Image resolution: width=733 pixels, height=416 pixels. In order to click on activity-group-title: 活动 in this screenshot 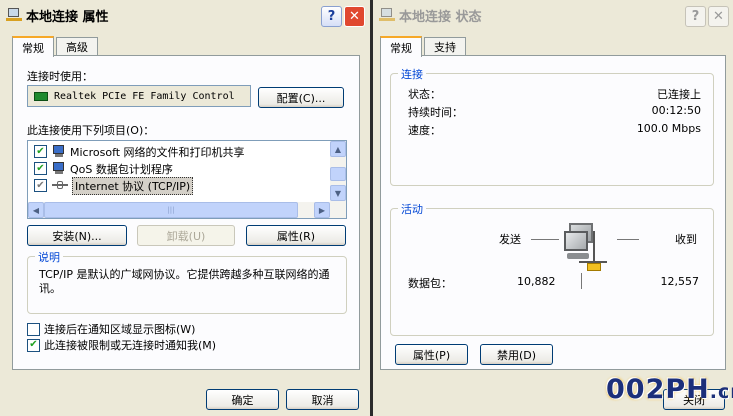, I will do `click(412, 209)`.